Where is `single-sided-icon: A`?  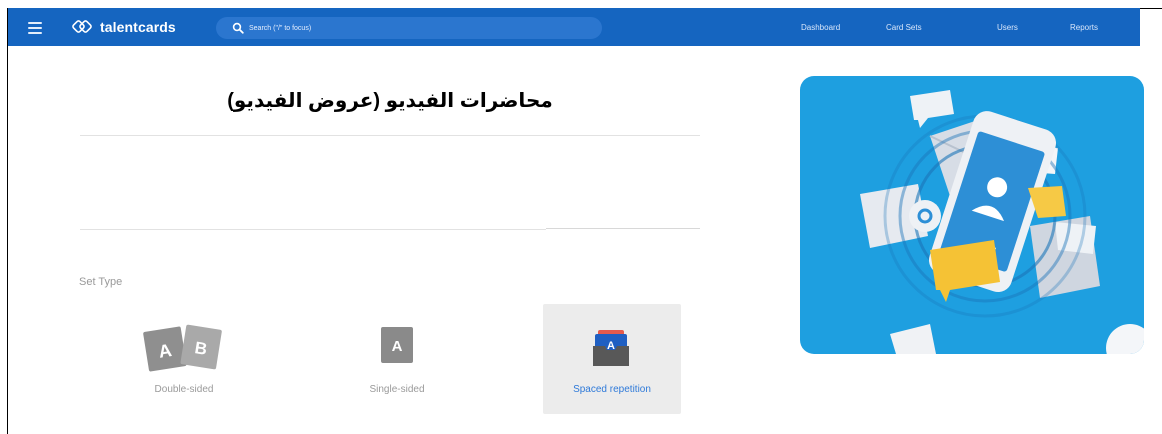 single-sided-icon: A is located at coordinates (397, 345).